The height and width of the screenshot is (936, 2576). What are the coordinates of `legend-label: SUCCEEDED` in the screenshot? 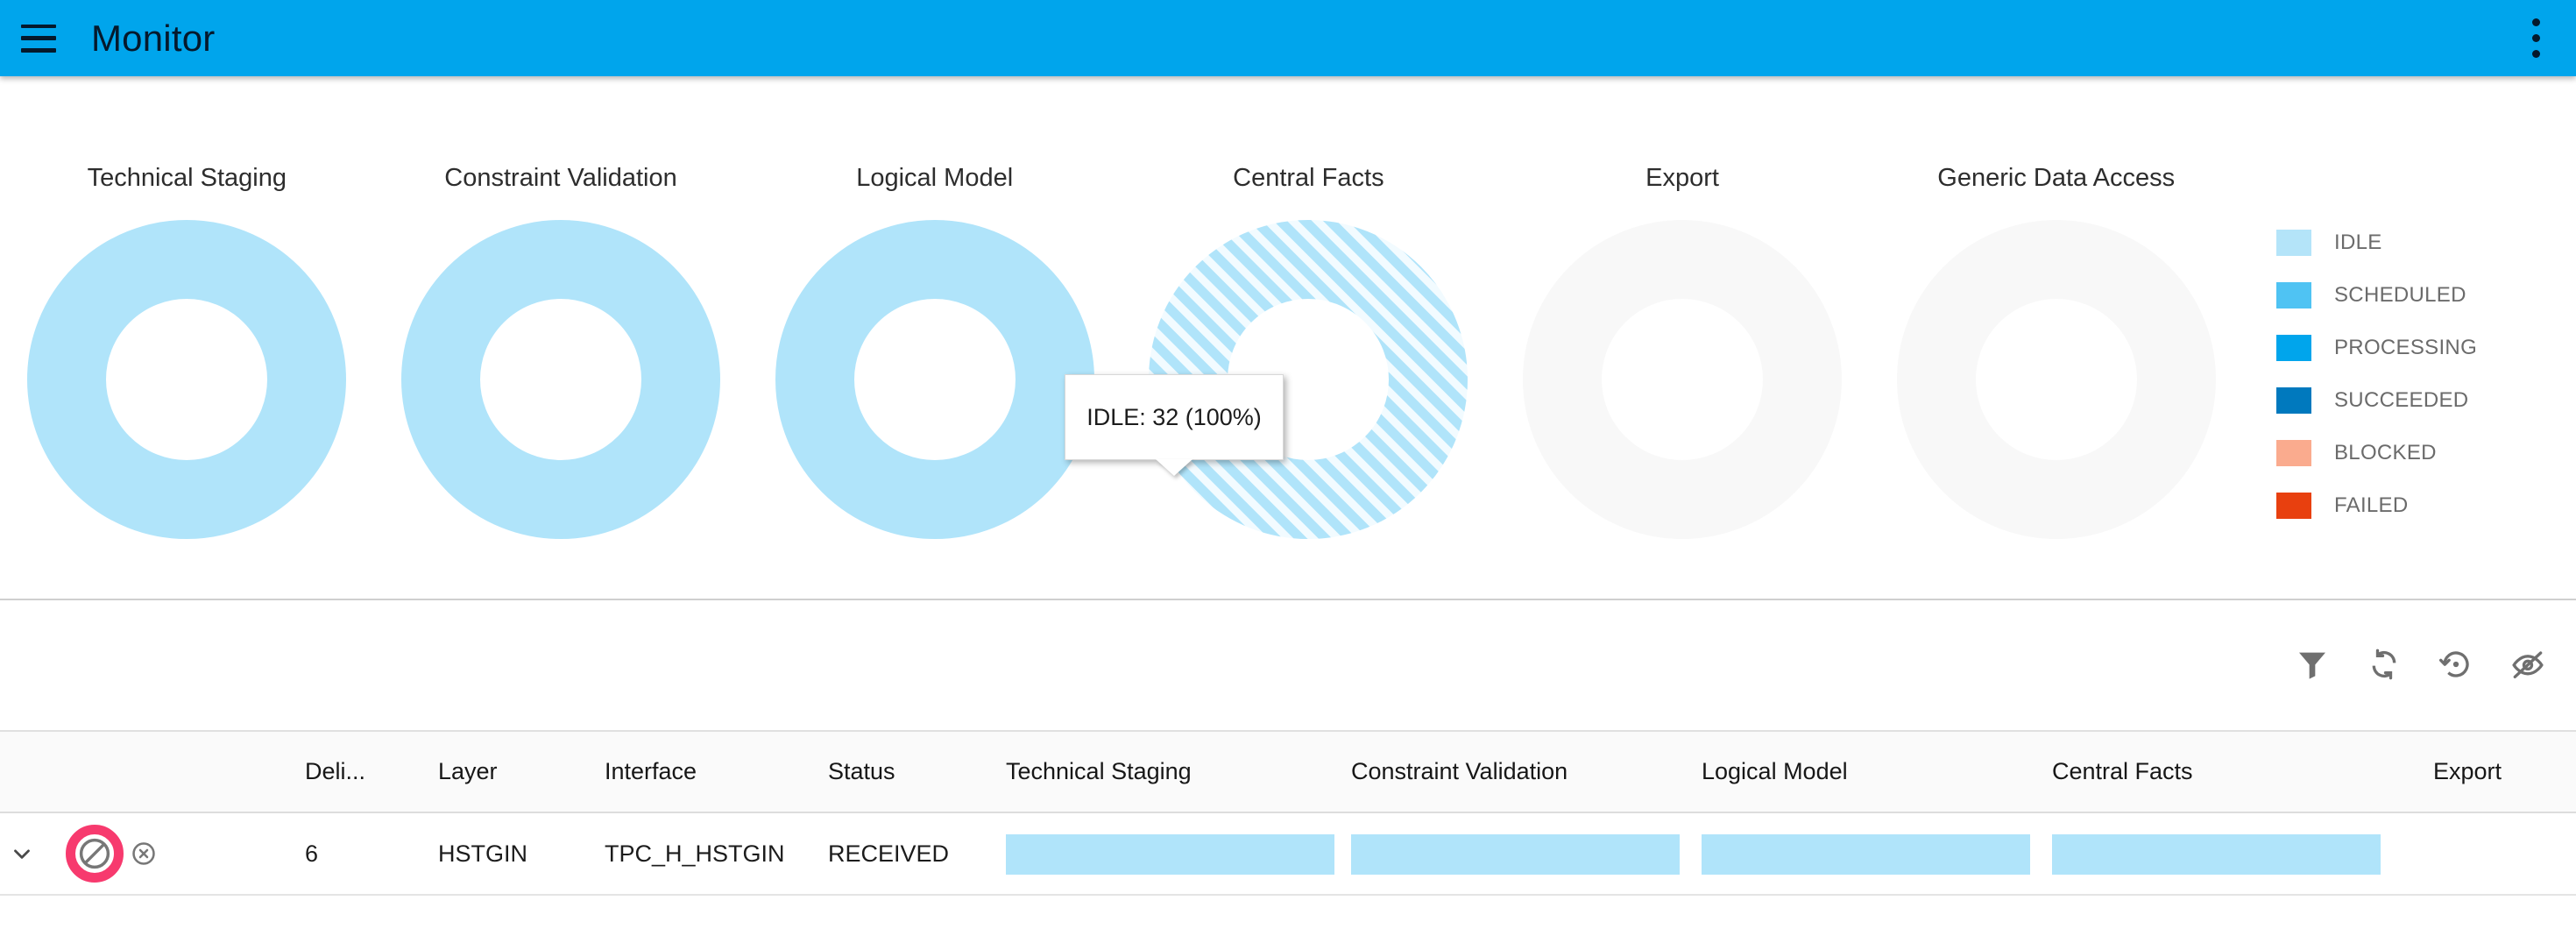 It's located at (2401, 400).